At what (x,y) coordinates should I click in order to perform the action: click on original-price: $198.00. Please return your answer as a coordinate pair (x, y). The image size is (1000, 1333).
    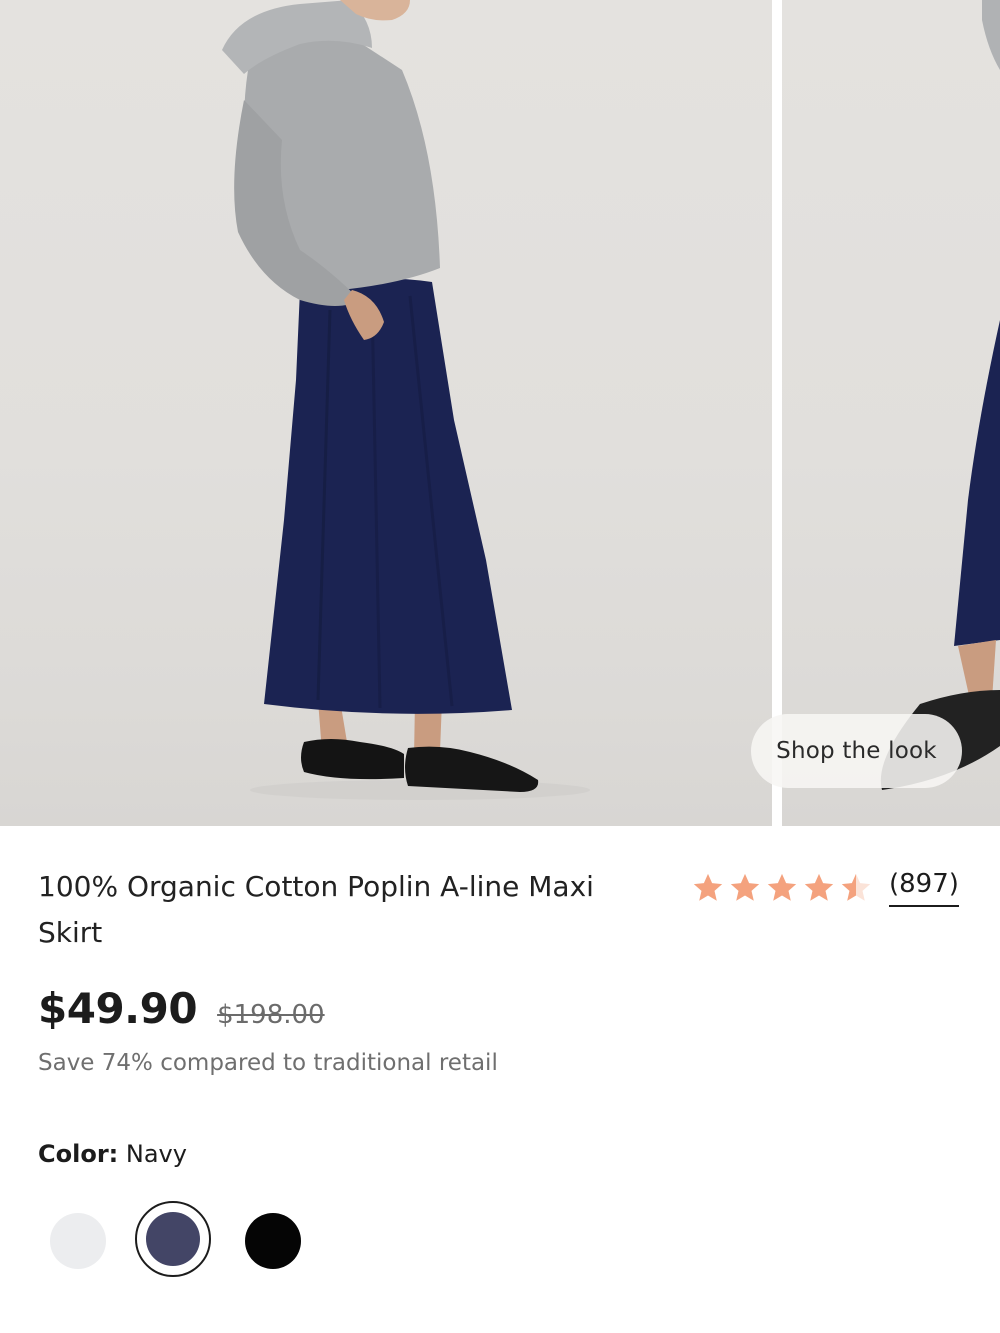
    Looking at the image, I should click on (271, 1015).